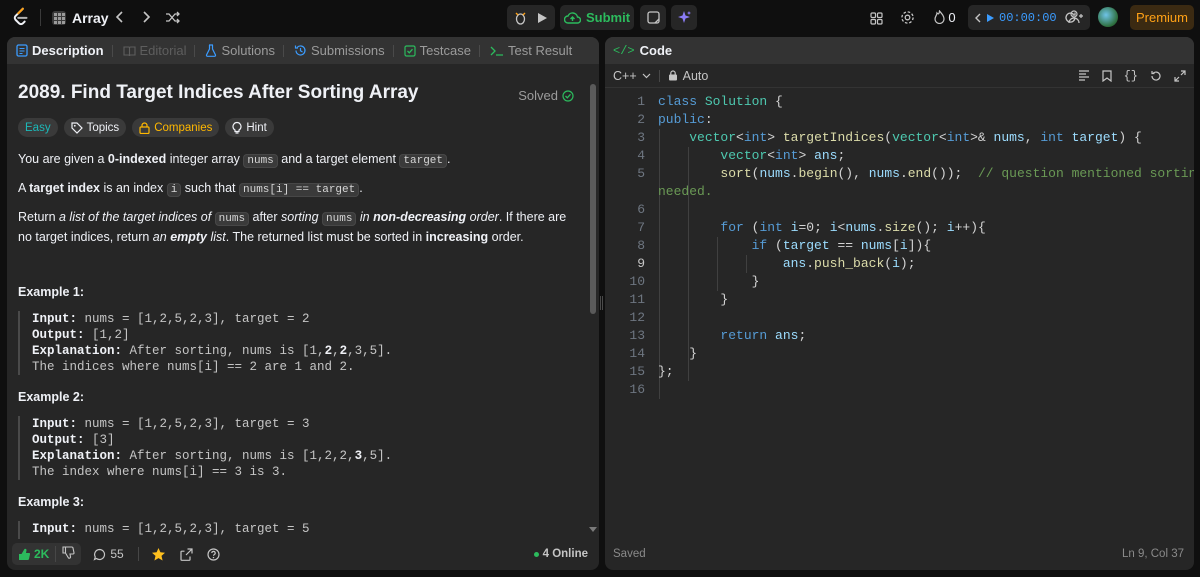 The width and height of the screenshot is (1200, 577). What do you see at coordinates (21, 17) in the screenshot?
I see `leetcode-logo` at bounding box center [21, 17].